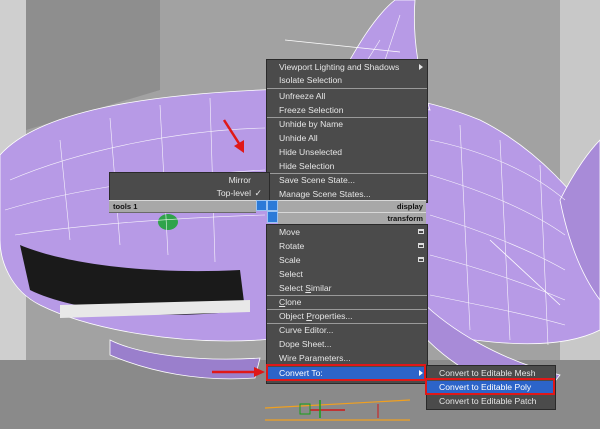  I want to click on quad-center-tl, so click(261, 205).